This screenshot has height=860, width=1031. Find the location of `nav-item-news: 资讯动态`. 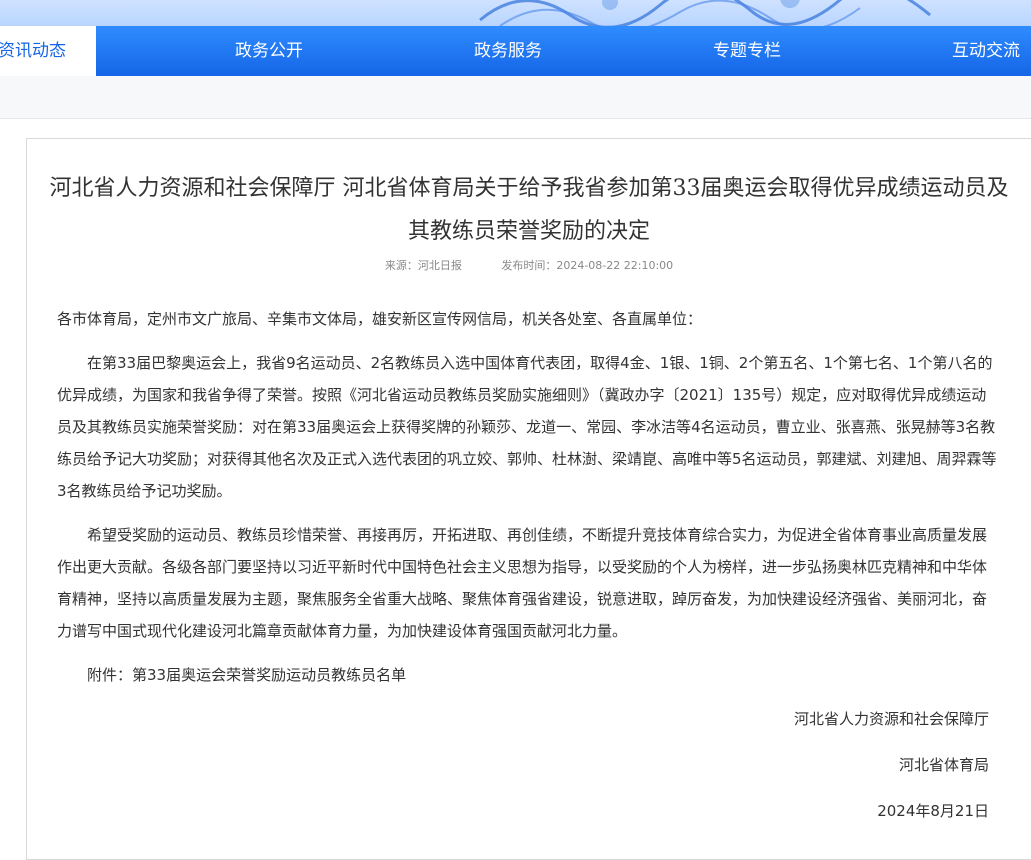

nav-item-news: 资讯动态 is located at coordinates (48, 51).